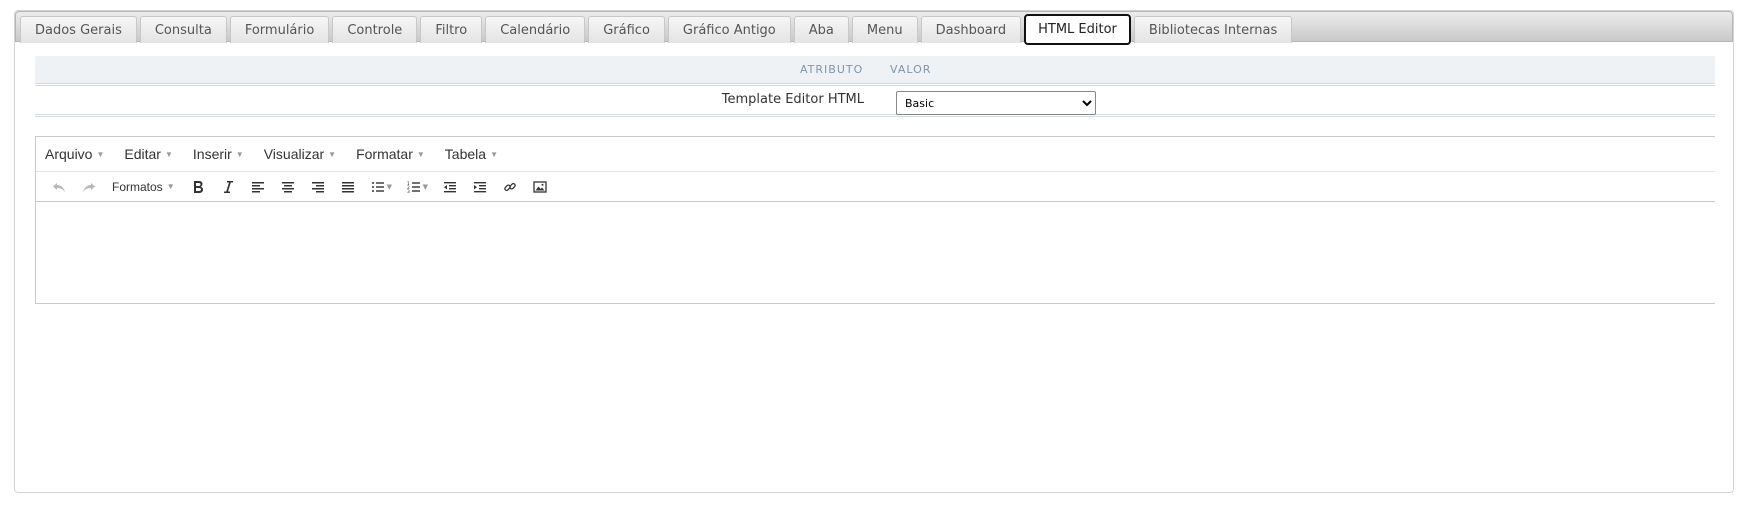 This screenshot has height=506, width=1748. I want to click on tab-consulta: Consulta, so click(183, 29).